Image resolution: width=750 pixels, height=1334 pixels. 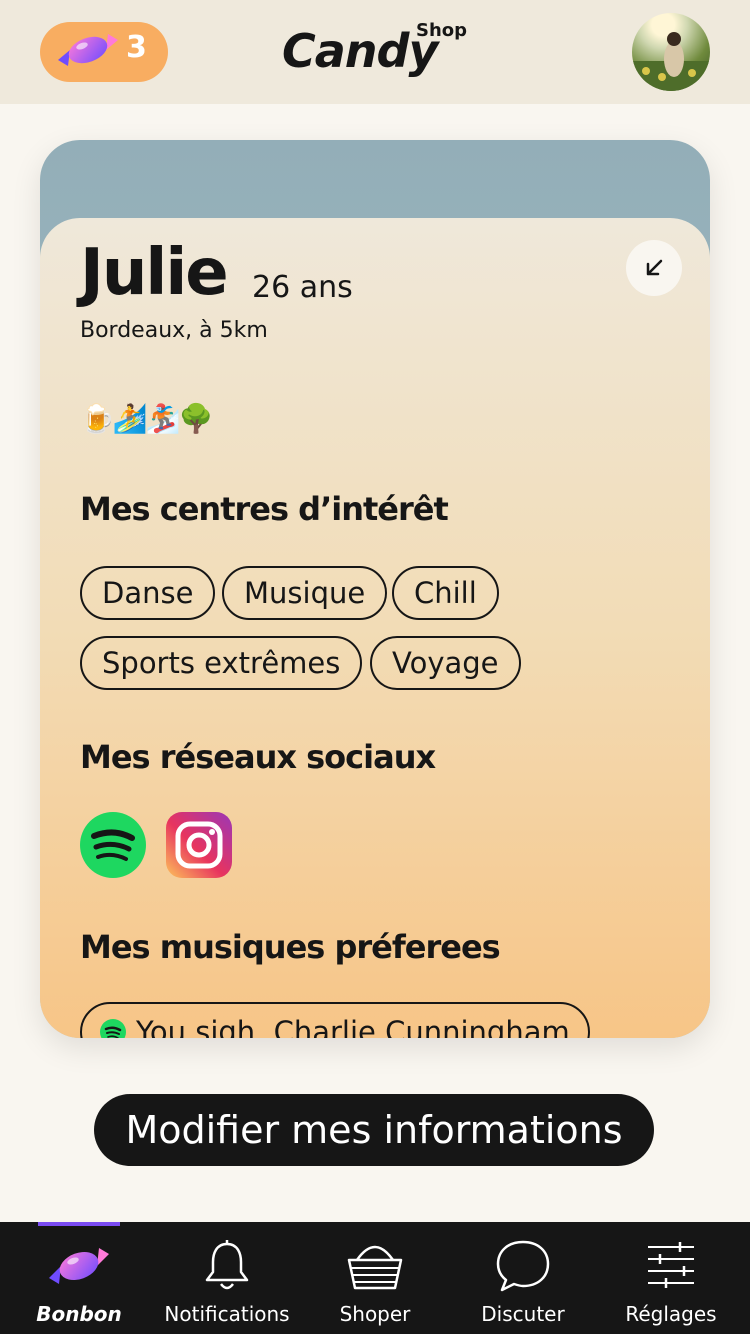 I want to click on interest-chip-danse: Danse, so click(x=148, y=593).